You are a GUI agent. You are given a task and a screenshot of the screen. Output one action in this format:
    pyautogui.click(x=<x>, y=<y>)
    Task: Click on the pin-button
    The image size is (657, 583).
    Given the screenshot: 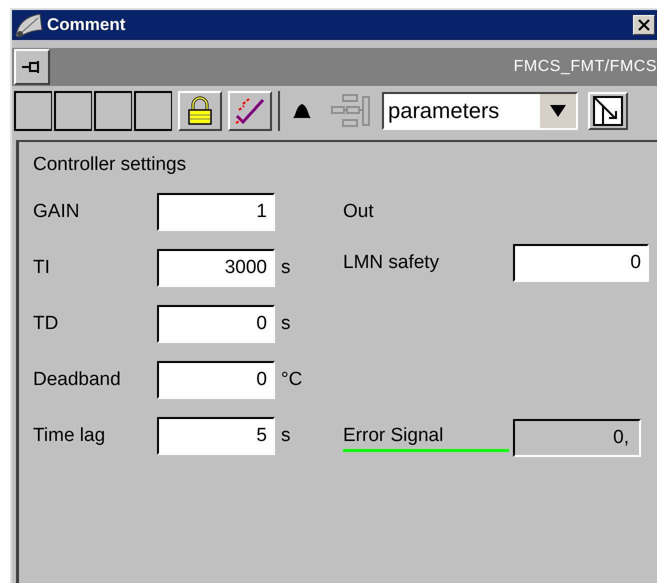 What is the action you would take?
    pyautogui.click(x=32, y=67)
    